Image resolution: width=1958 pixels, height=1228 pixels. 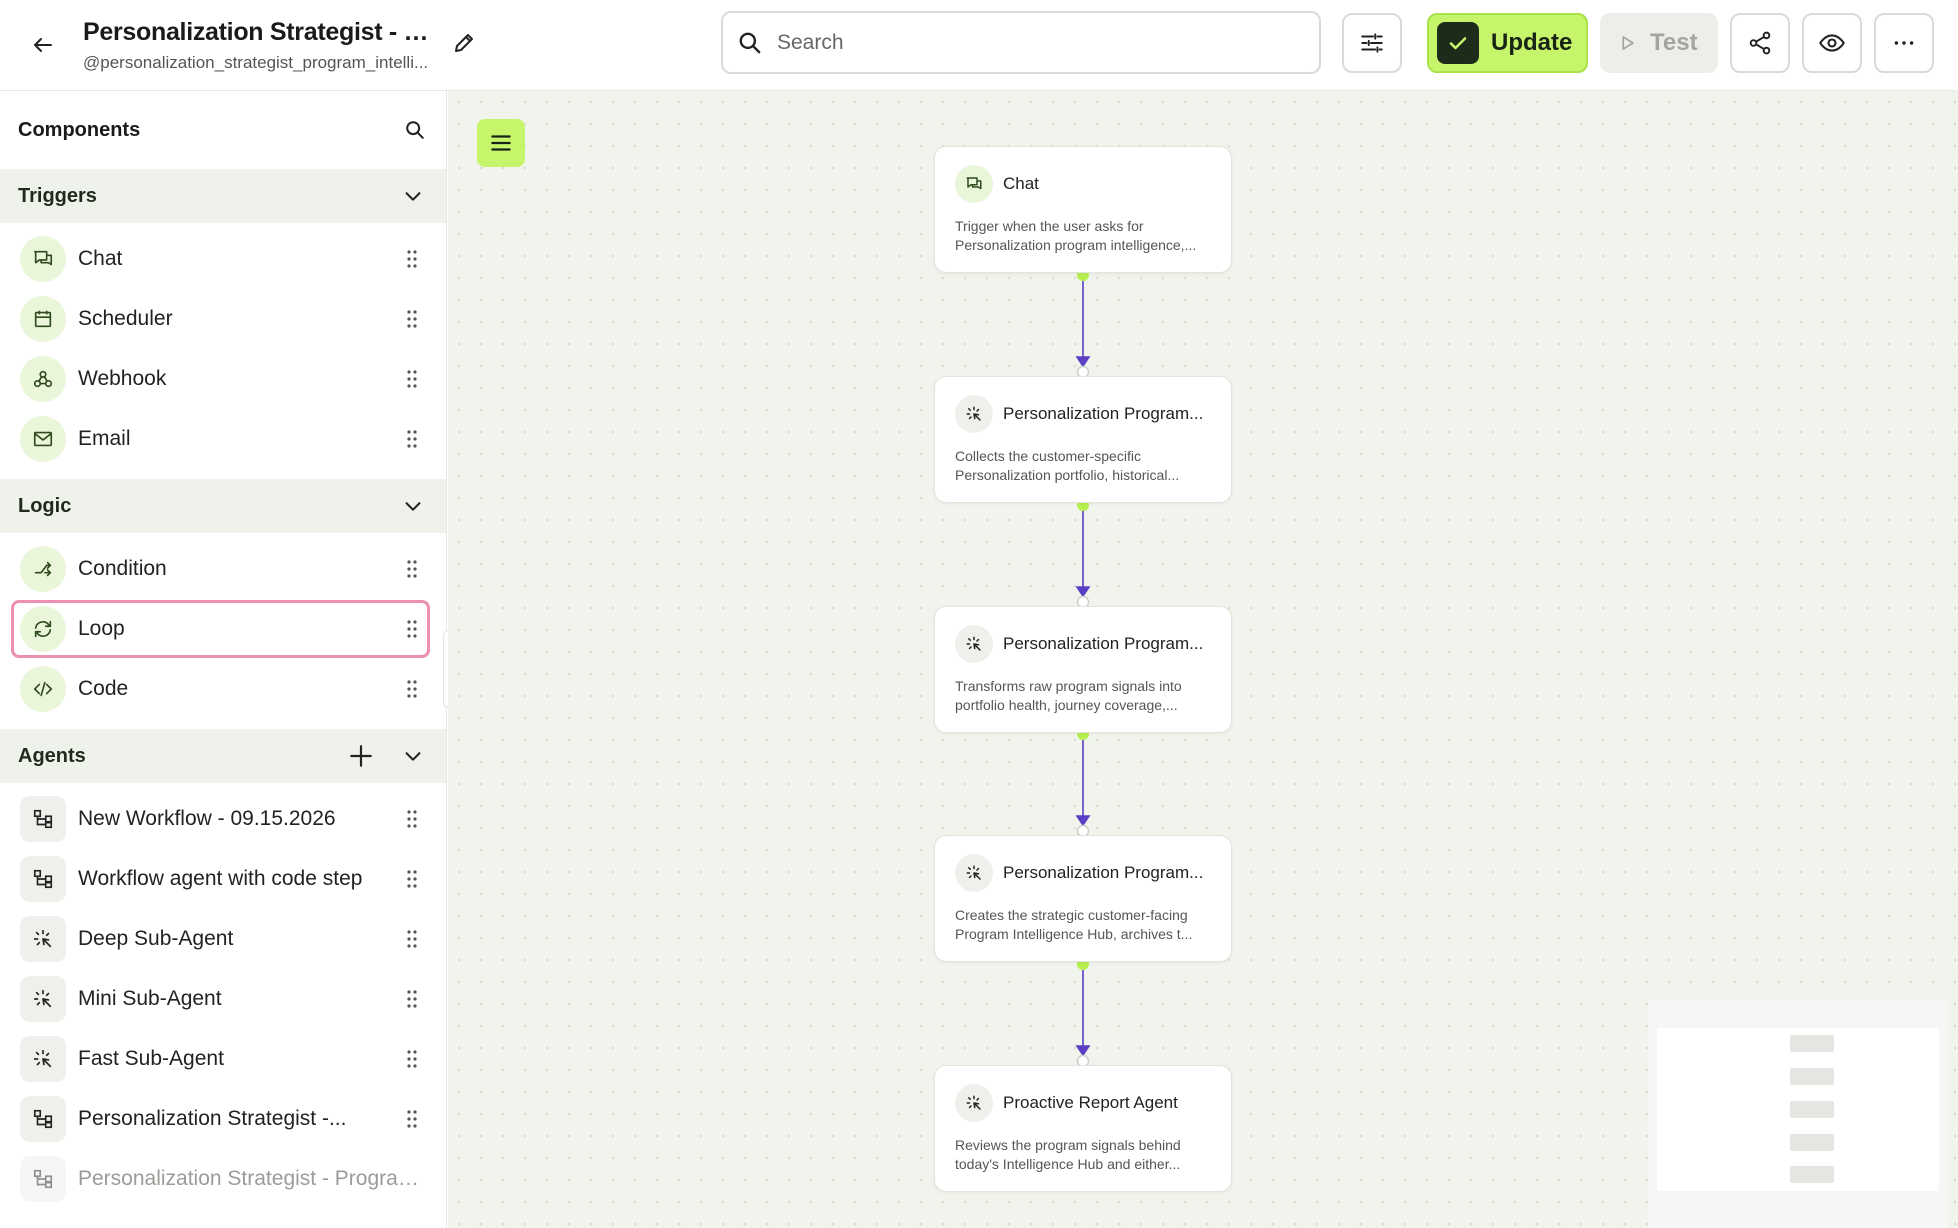 I want to click on item-label: Code, so click(x=103, y=688).